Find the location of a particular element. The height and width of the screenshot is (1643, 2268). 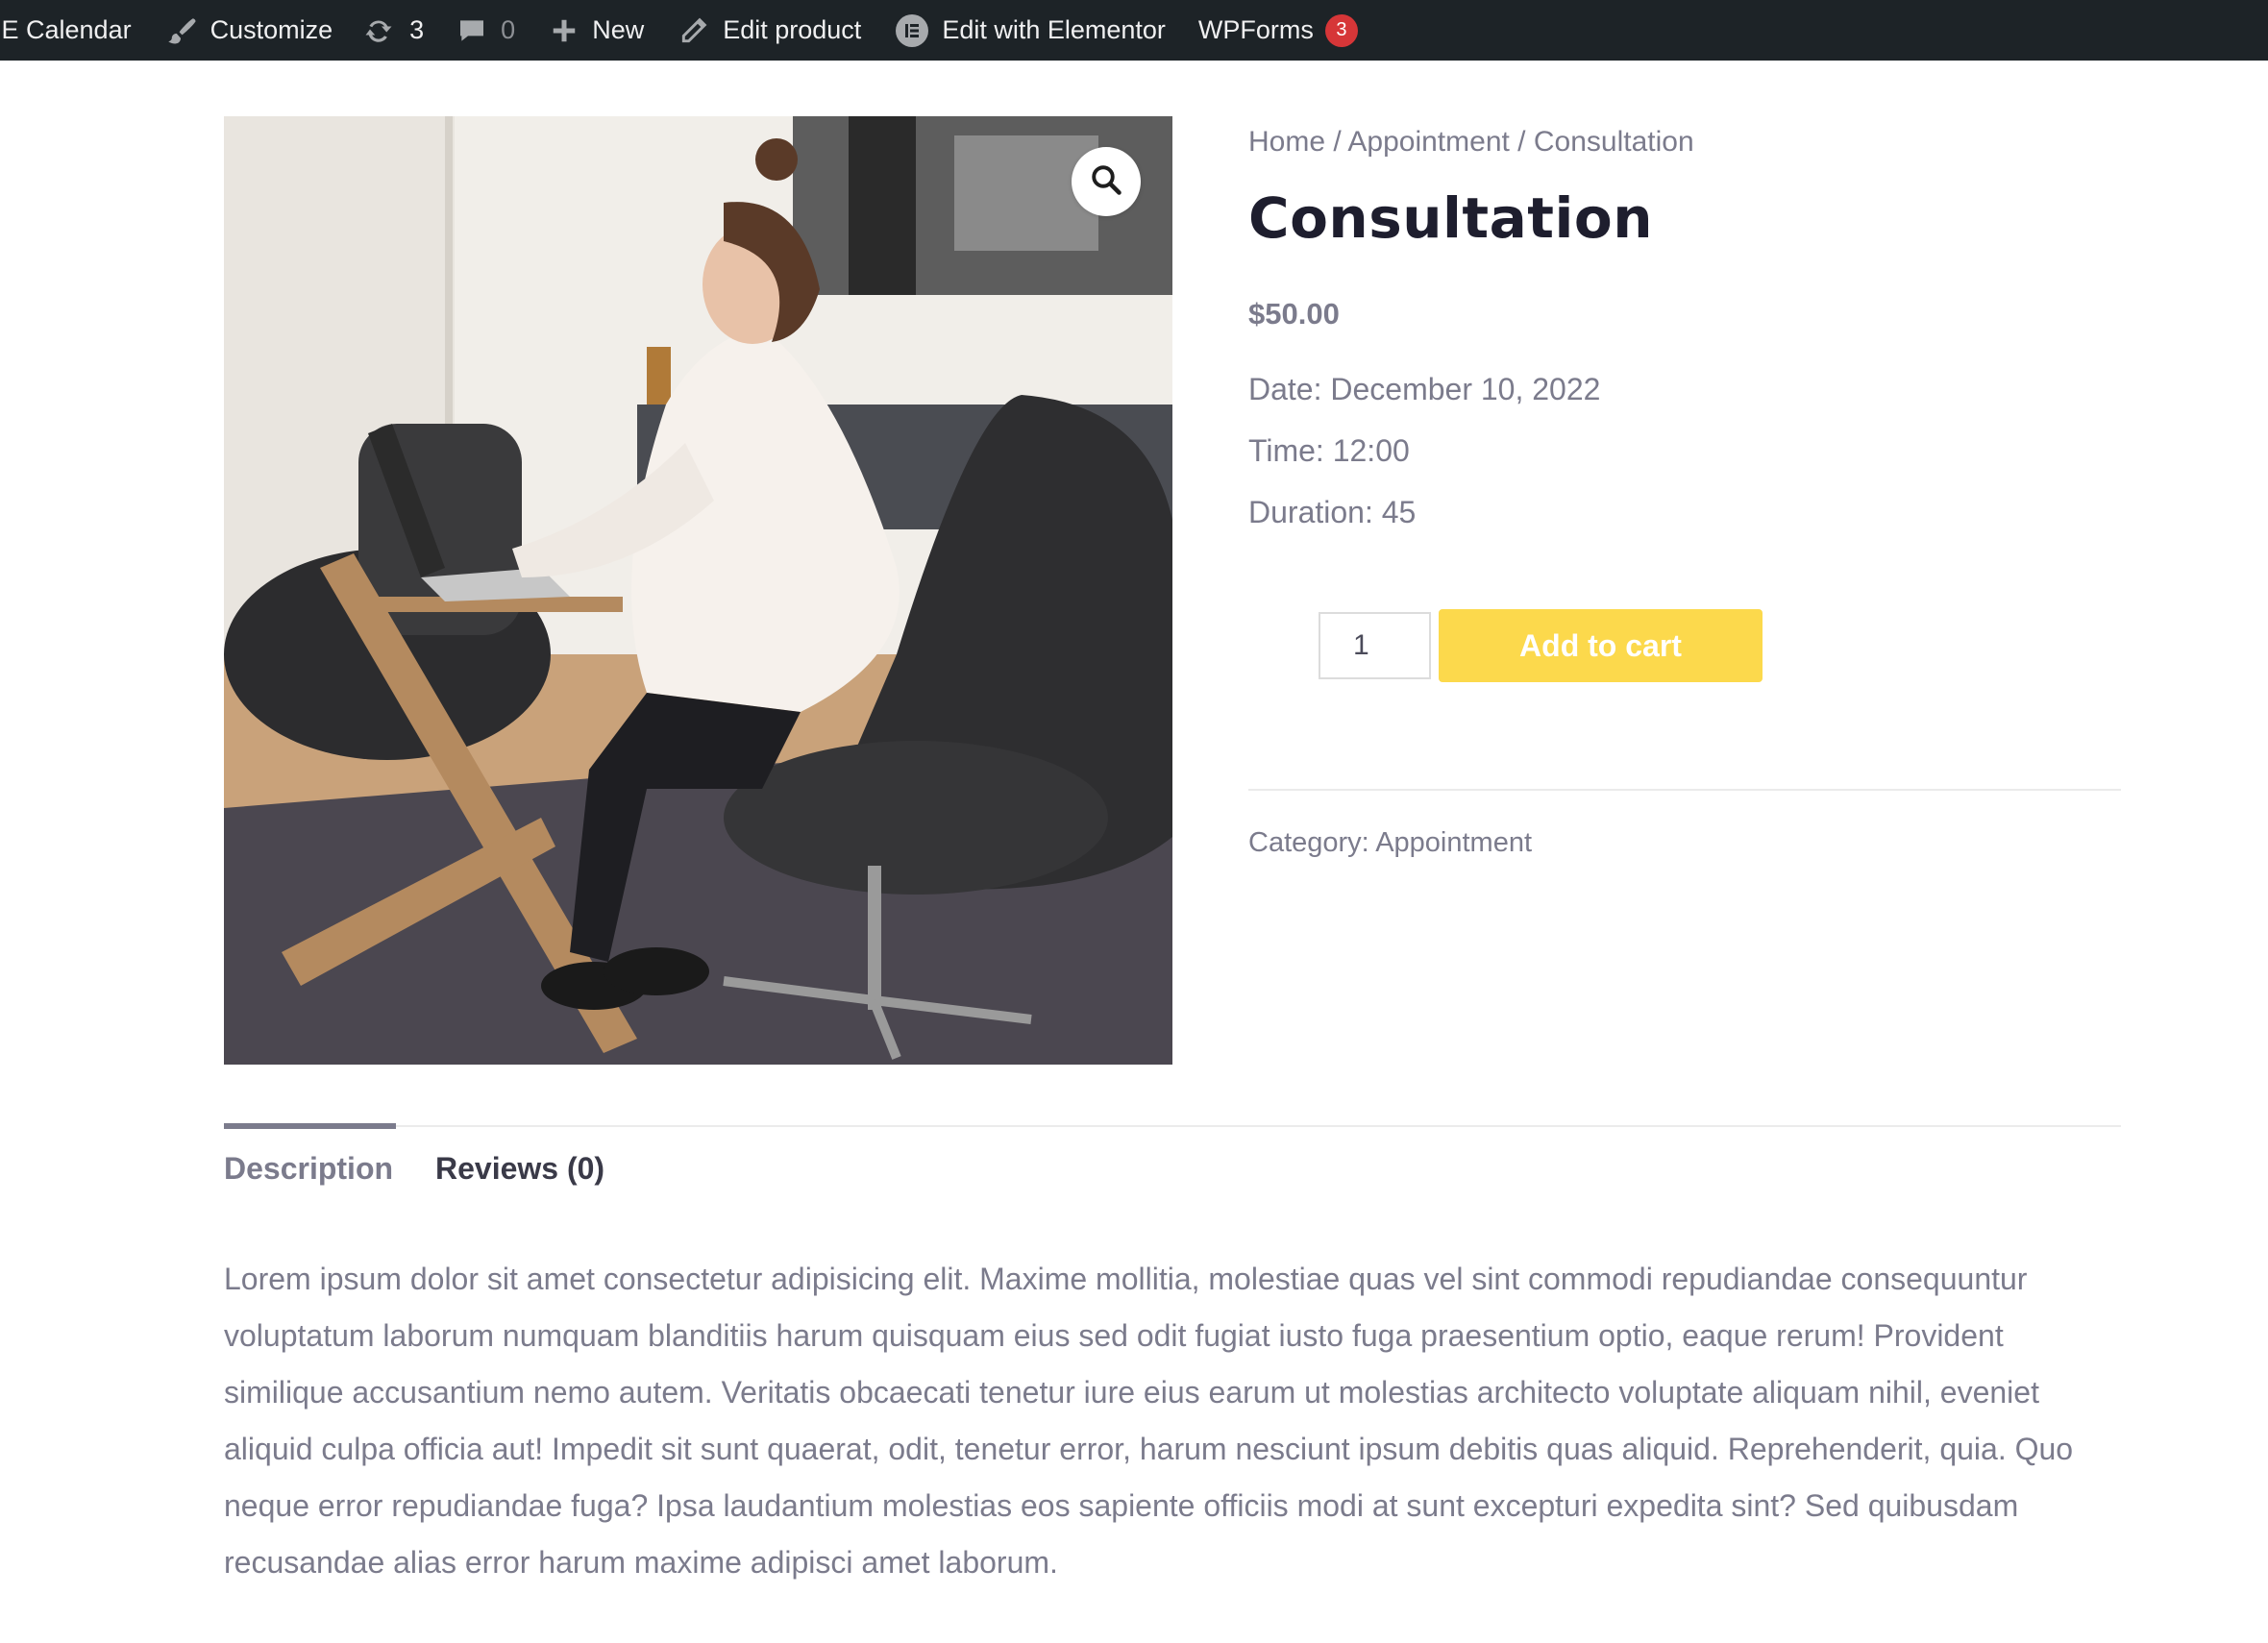

admin-bar-edit-product: Edit product is located at coordinates (769, 30).